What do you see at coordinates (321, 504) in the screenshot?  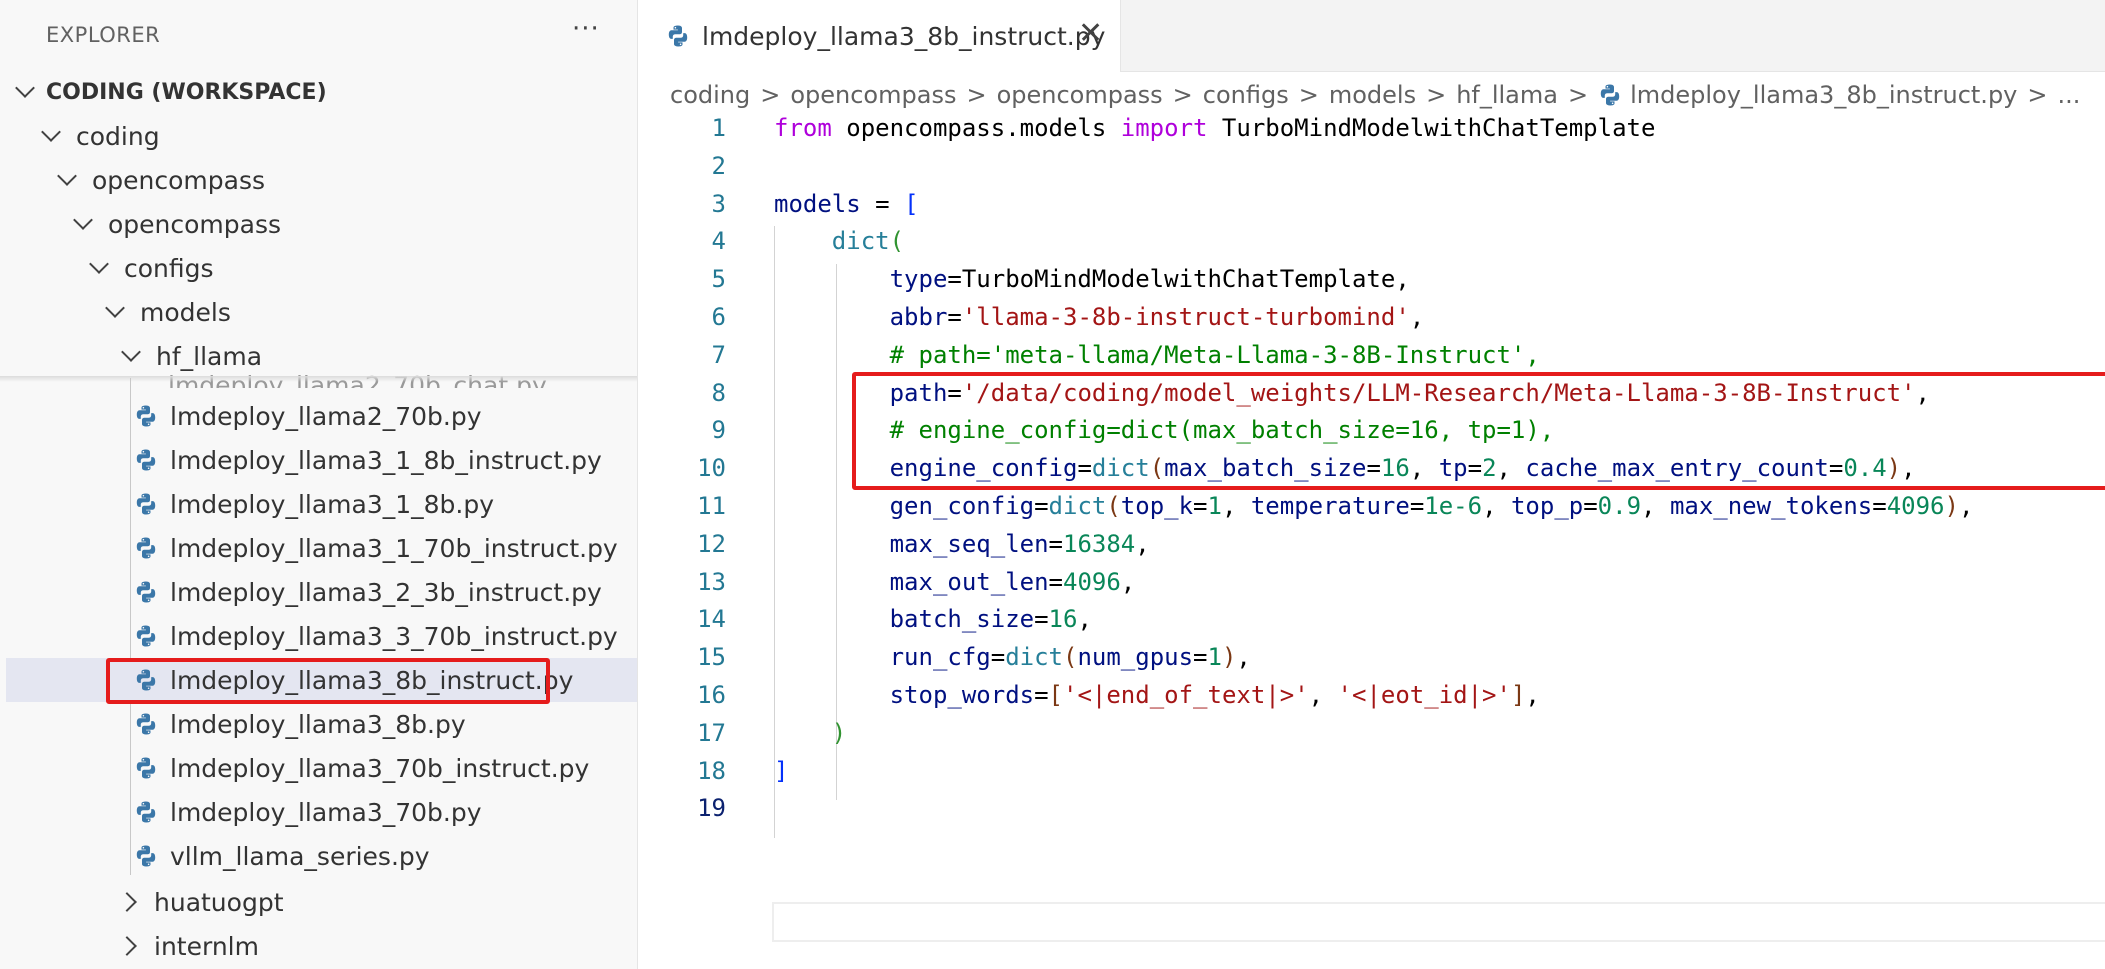 I see `tree-file: lmdeploy_llama3_1_8b.py` at bounding box center [321, 504].